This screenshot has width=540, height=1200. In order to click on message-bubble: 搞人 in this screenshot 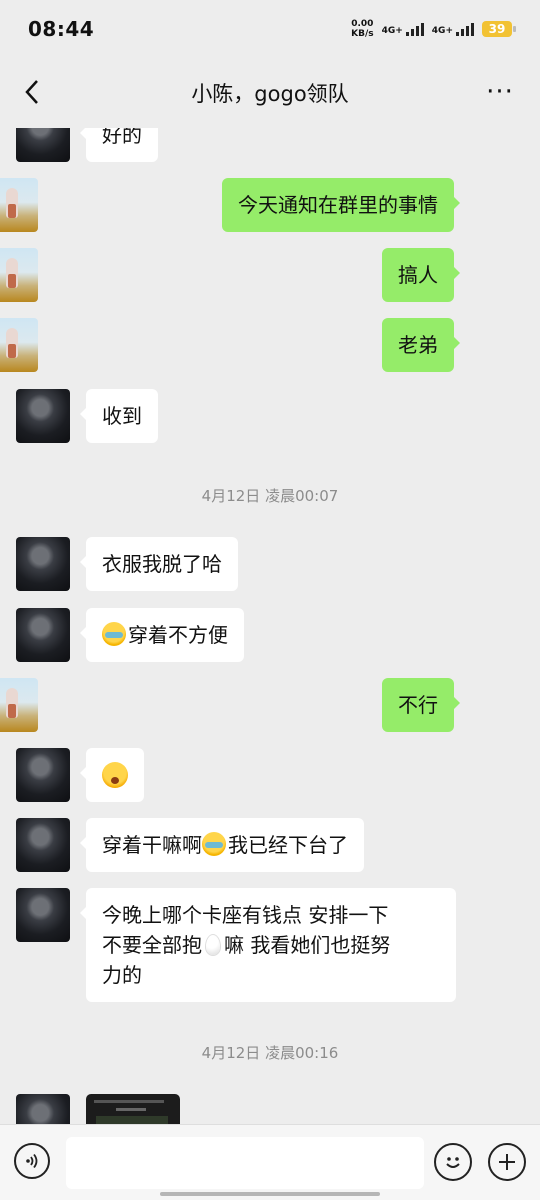, I will do `click(421, 275)`.